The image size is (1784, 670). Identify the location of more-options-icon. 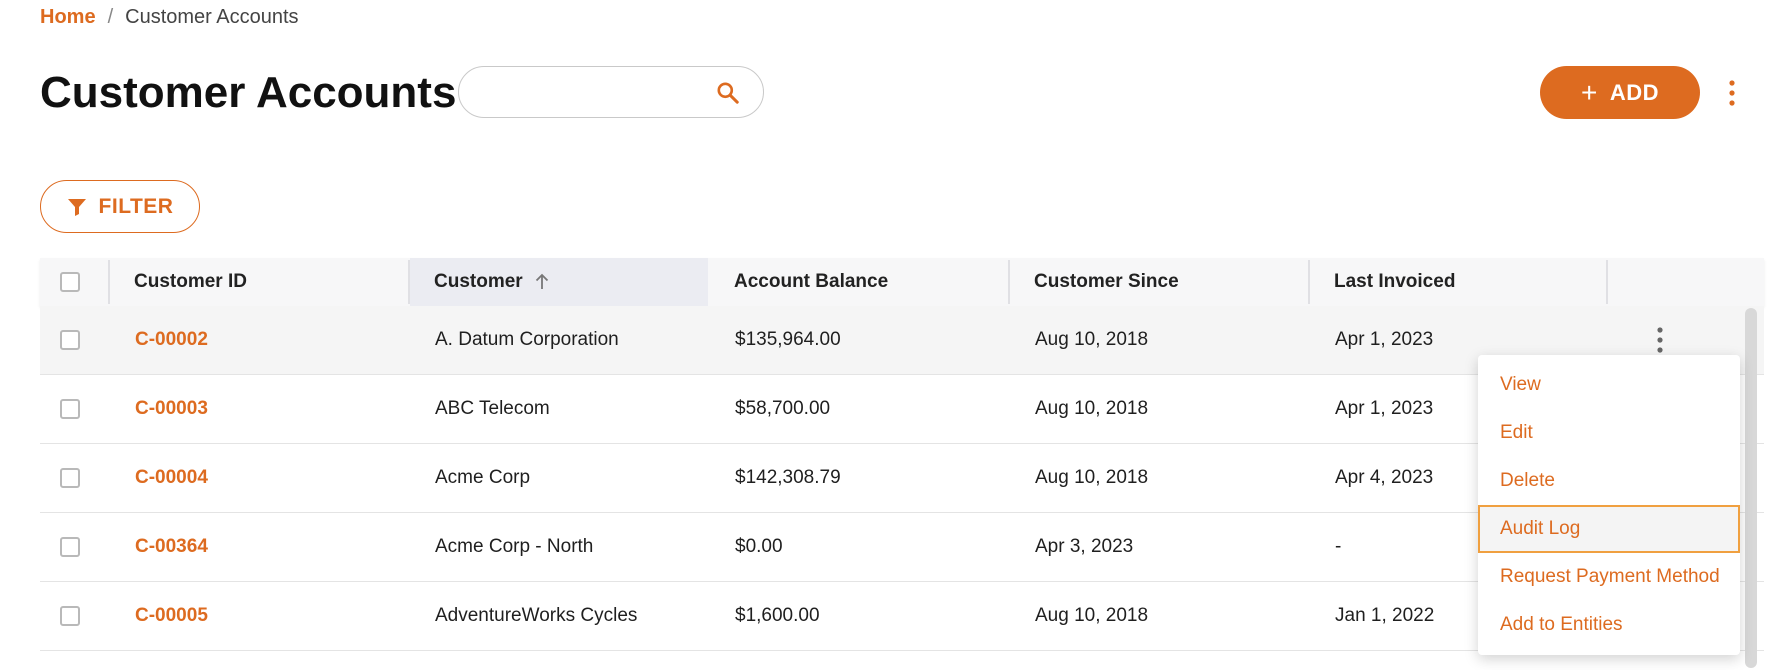
(1732, 93).